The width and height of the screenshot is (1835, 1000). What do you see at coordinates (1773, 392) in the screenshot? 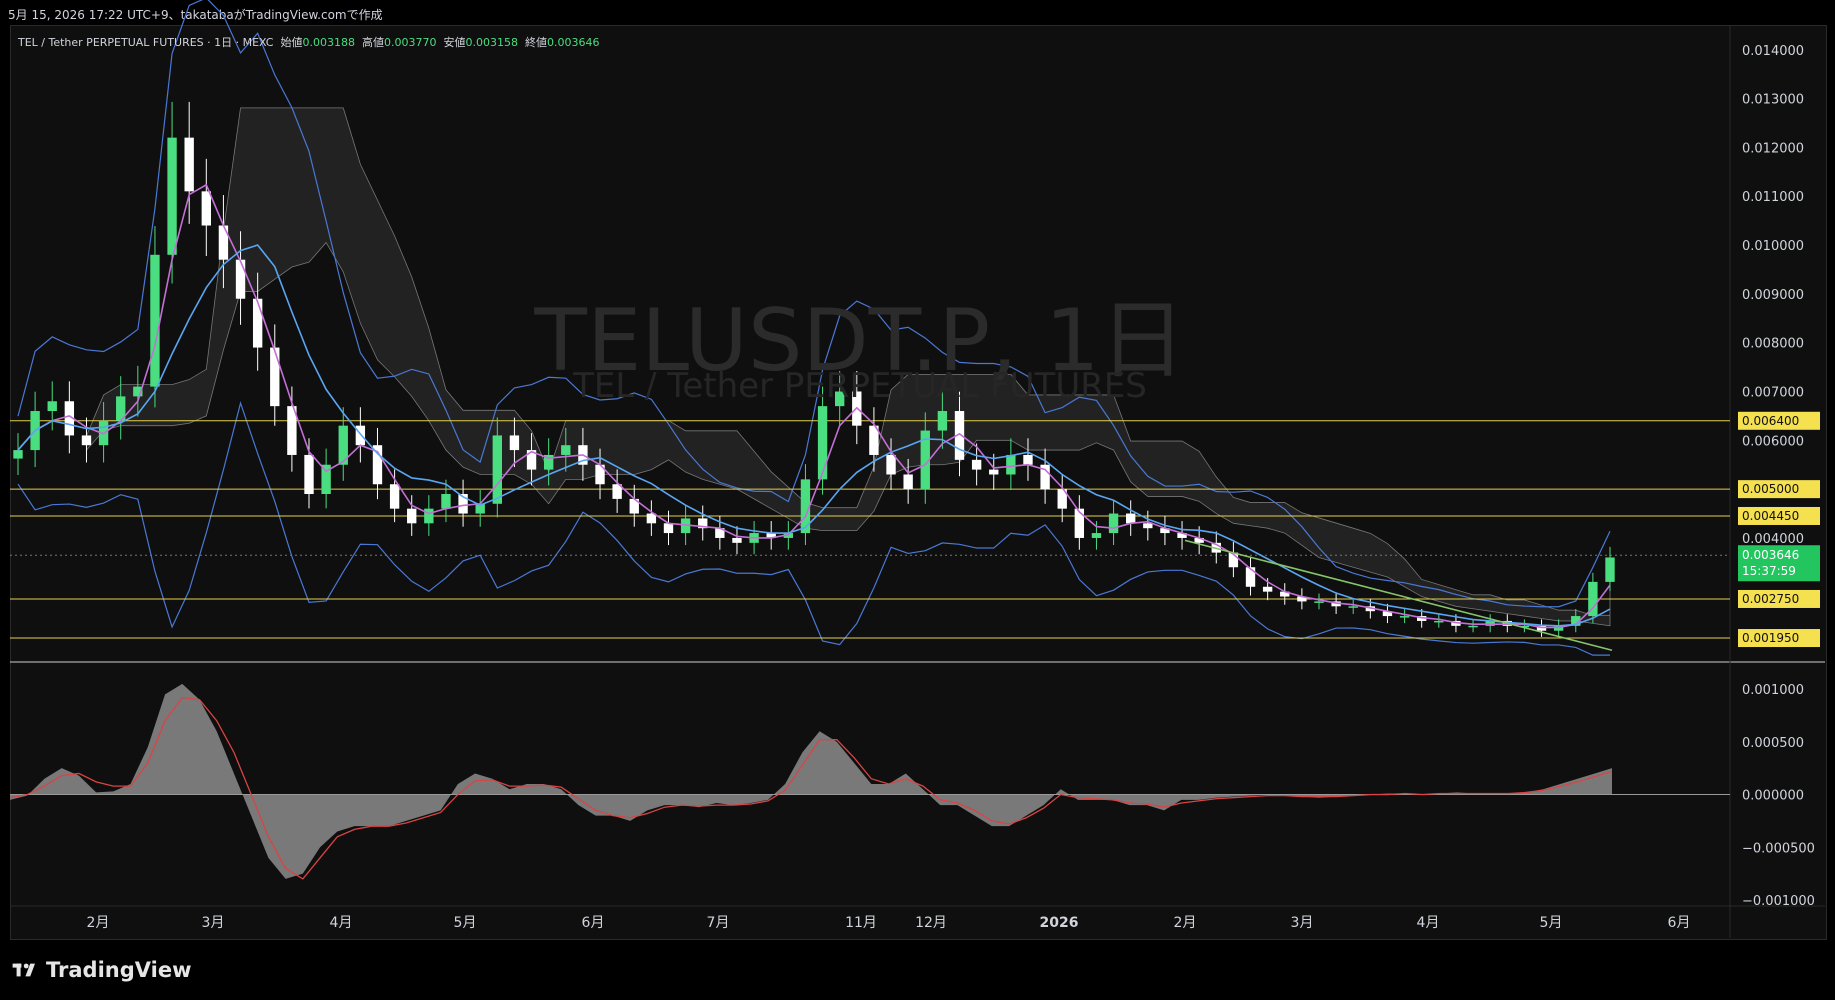
I see `price-tick-label: 0.007000` at bounding box center [1773, 392].